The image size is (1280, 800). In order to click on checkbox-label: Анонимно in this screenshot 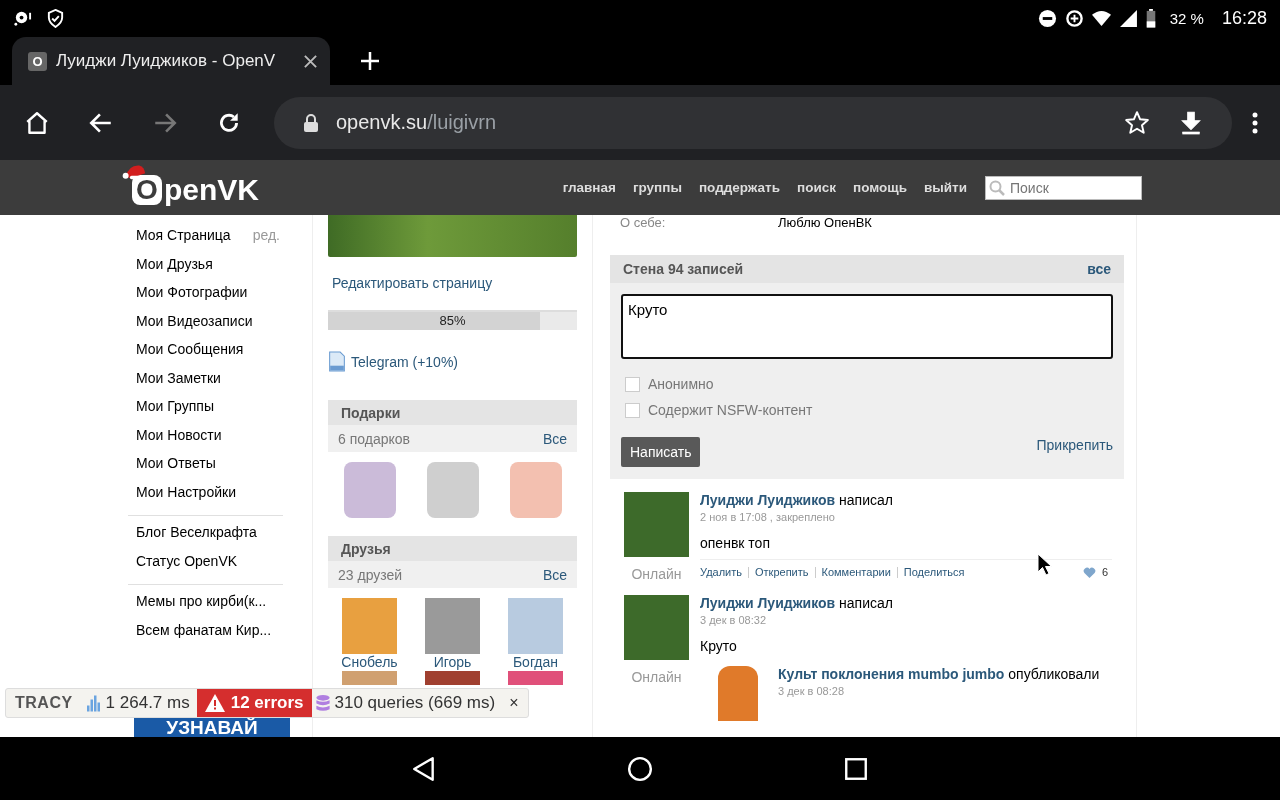, I will do `click(681, 384)`.